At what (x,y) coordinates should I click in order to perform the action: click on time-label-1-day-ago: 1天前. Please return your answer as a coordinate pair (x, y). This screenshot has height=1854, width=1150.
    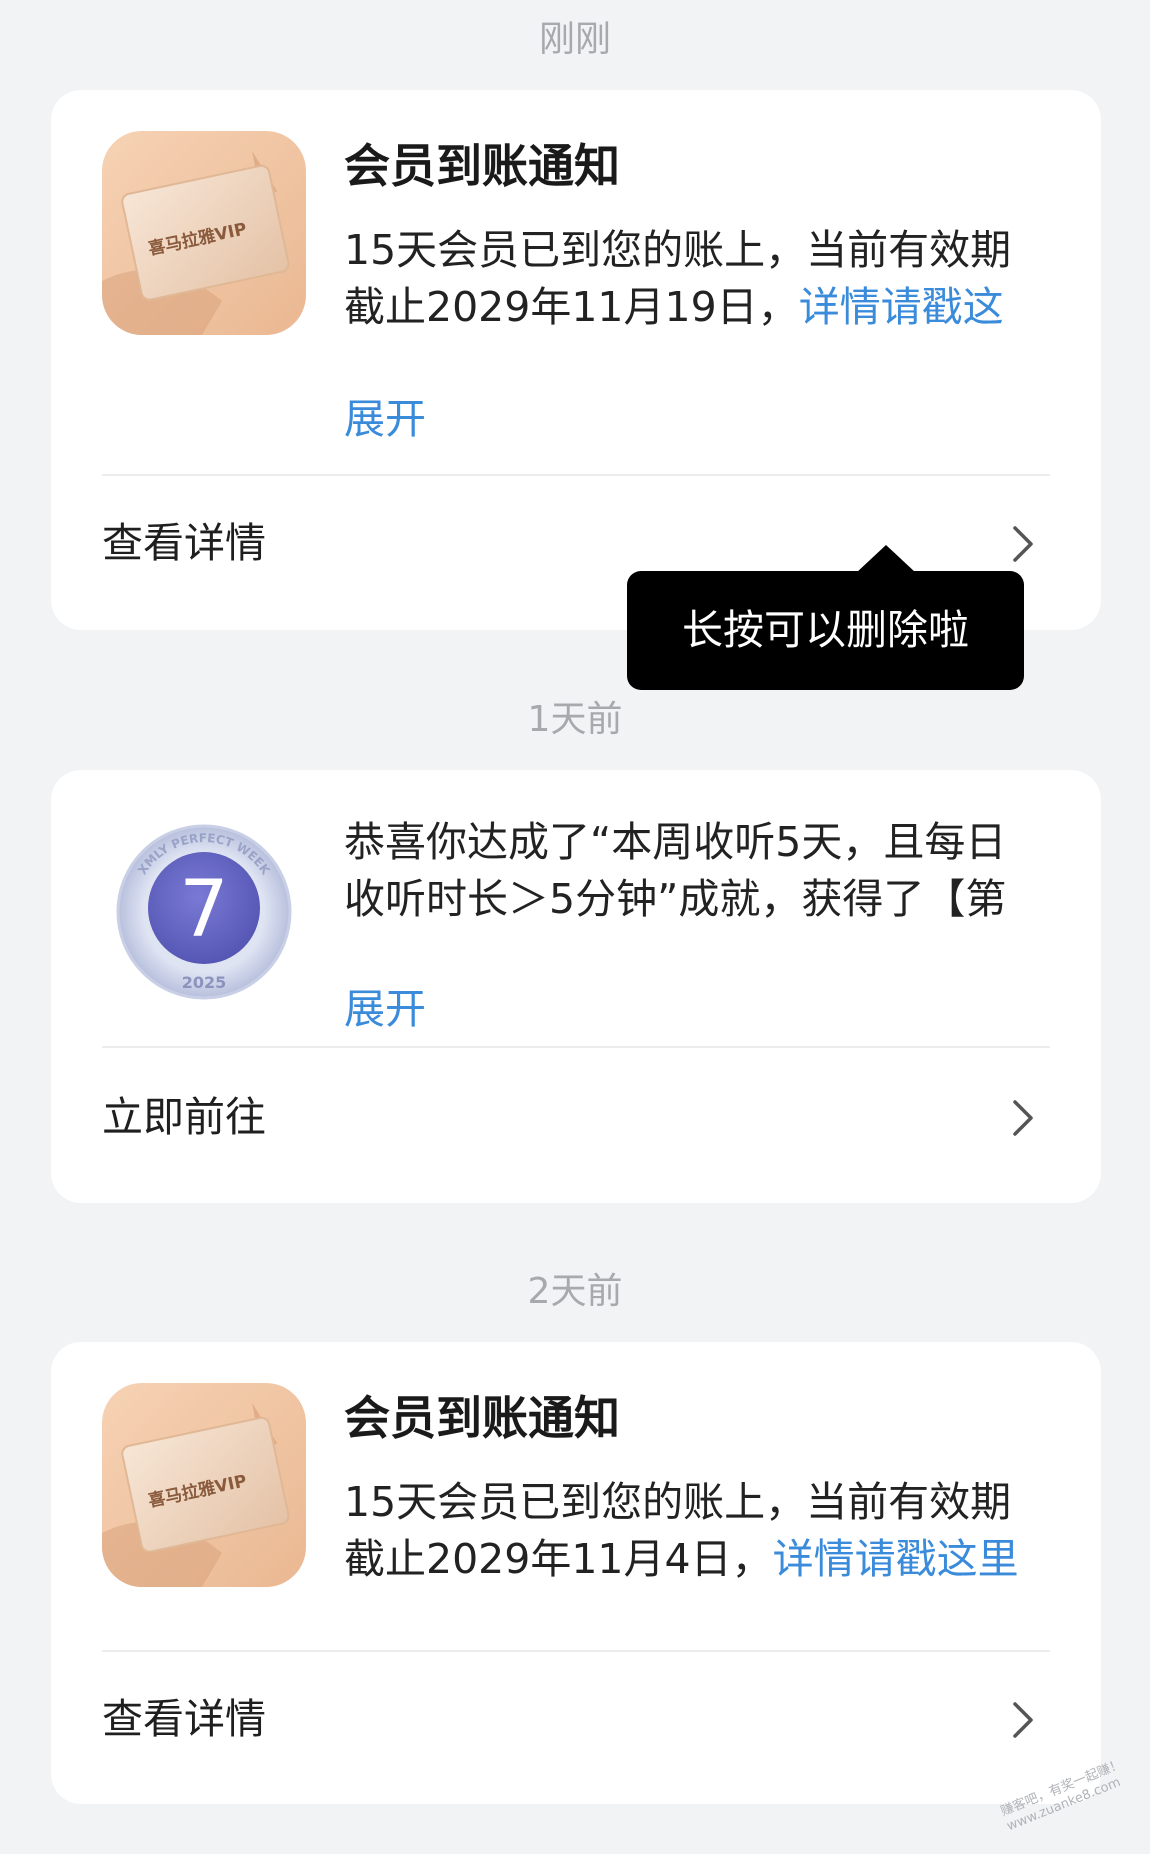
    Looking at the image, I should click on (575, 719).